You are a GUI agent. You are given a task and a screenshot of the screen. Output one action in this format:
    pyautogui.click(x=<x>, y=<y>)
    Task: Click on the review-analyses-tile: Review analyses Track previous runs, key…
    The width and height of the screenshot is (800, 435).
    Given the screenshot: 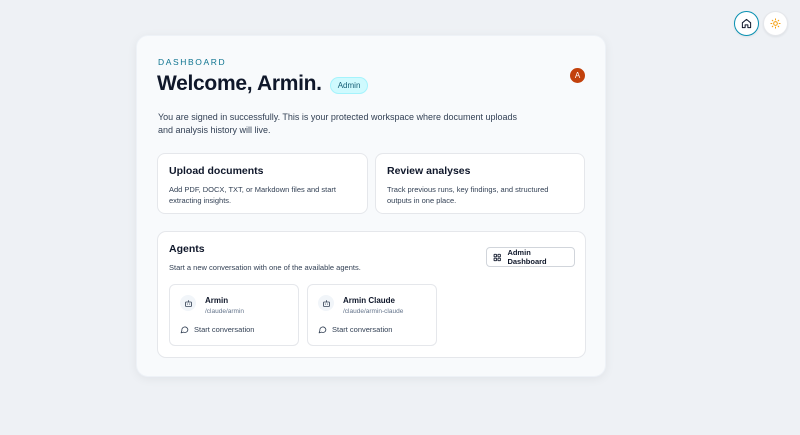 What is the action you would take?
    pyautogui.click(x=480, y=183)
    